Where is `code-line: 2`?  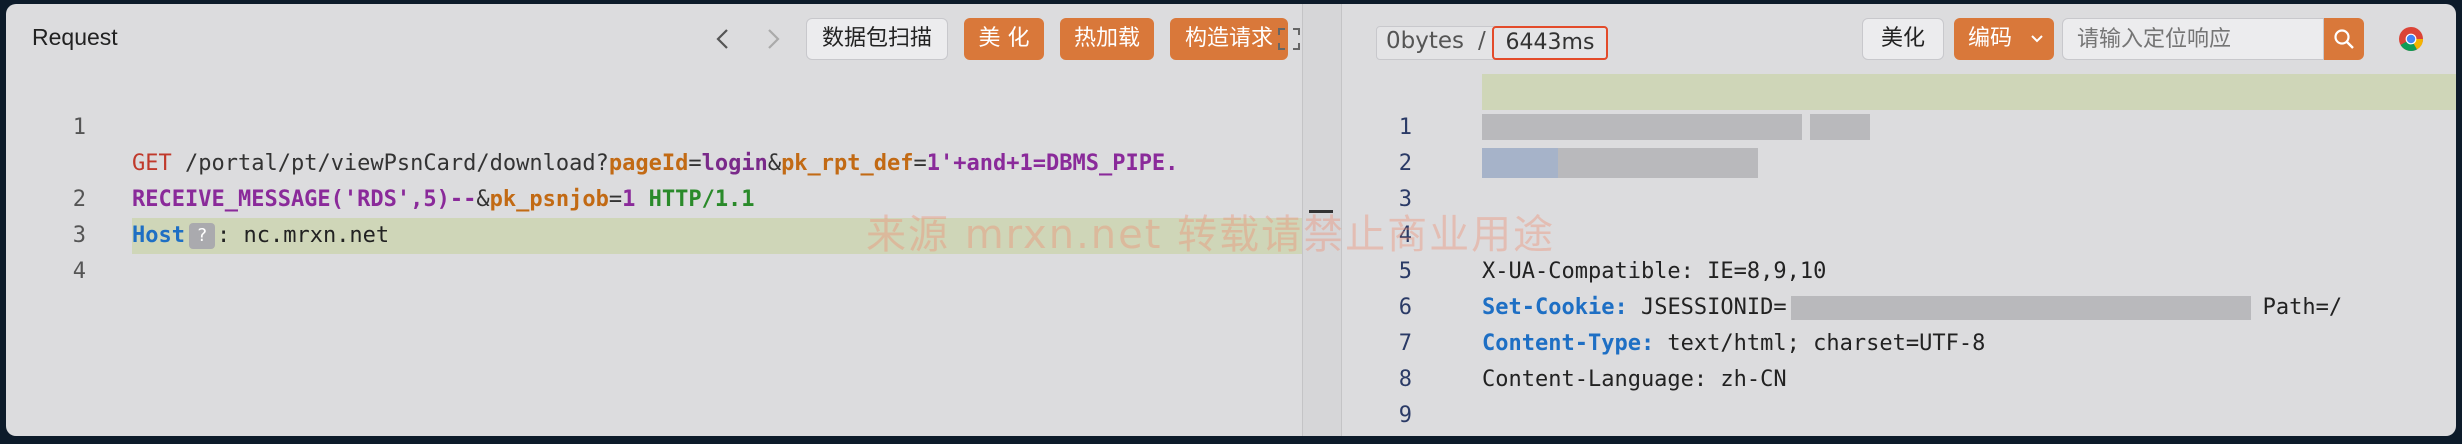
code-line: 2 is located at coordinates (1899, 143).